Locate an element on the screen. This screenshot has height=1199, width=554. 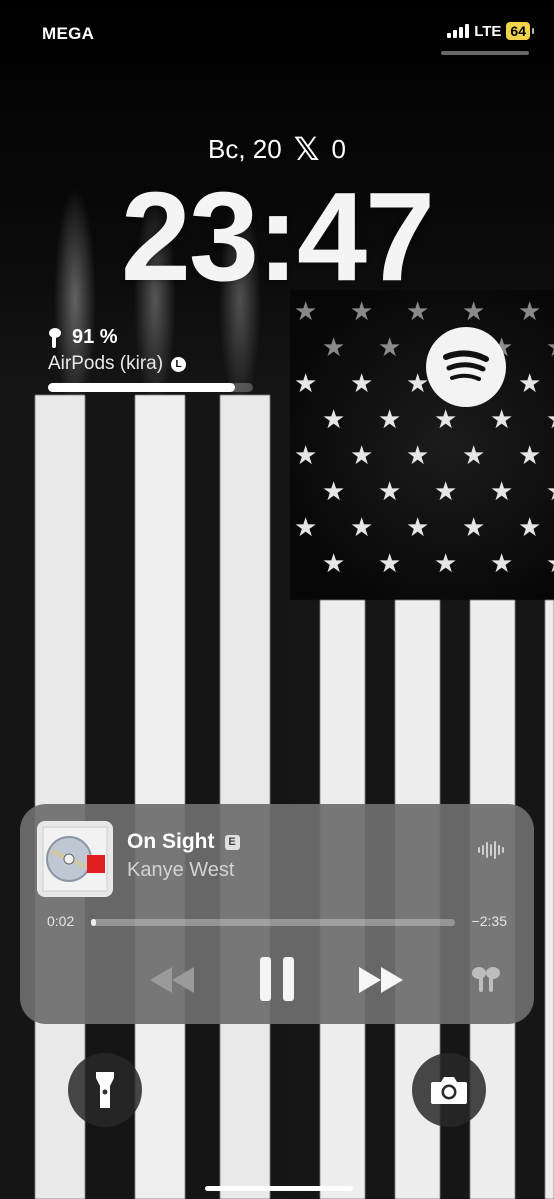
left-earbud-badge: L is located at coordinates (179, 364).